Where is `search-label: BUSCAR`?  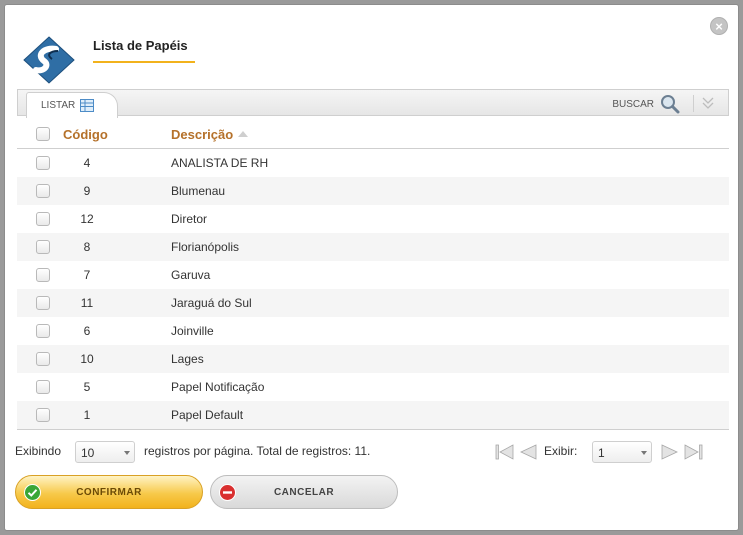
search-label: BUSCAR is located at coordinates (633, 104).